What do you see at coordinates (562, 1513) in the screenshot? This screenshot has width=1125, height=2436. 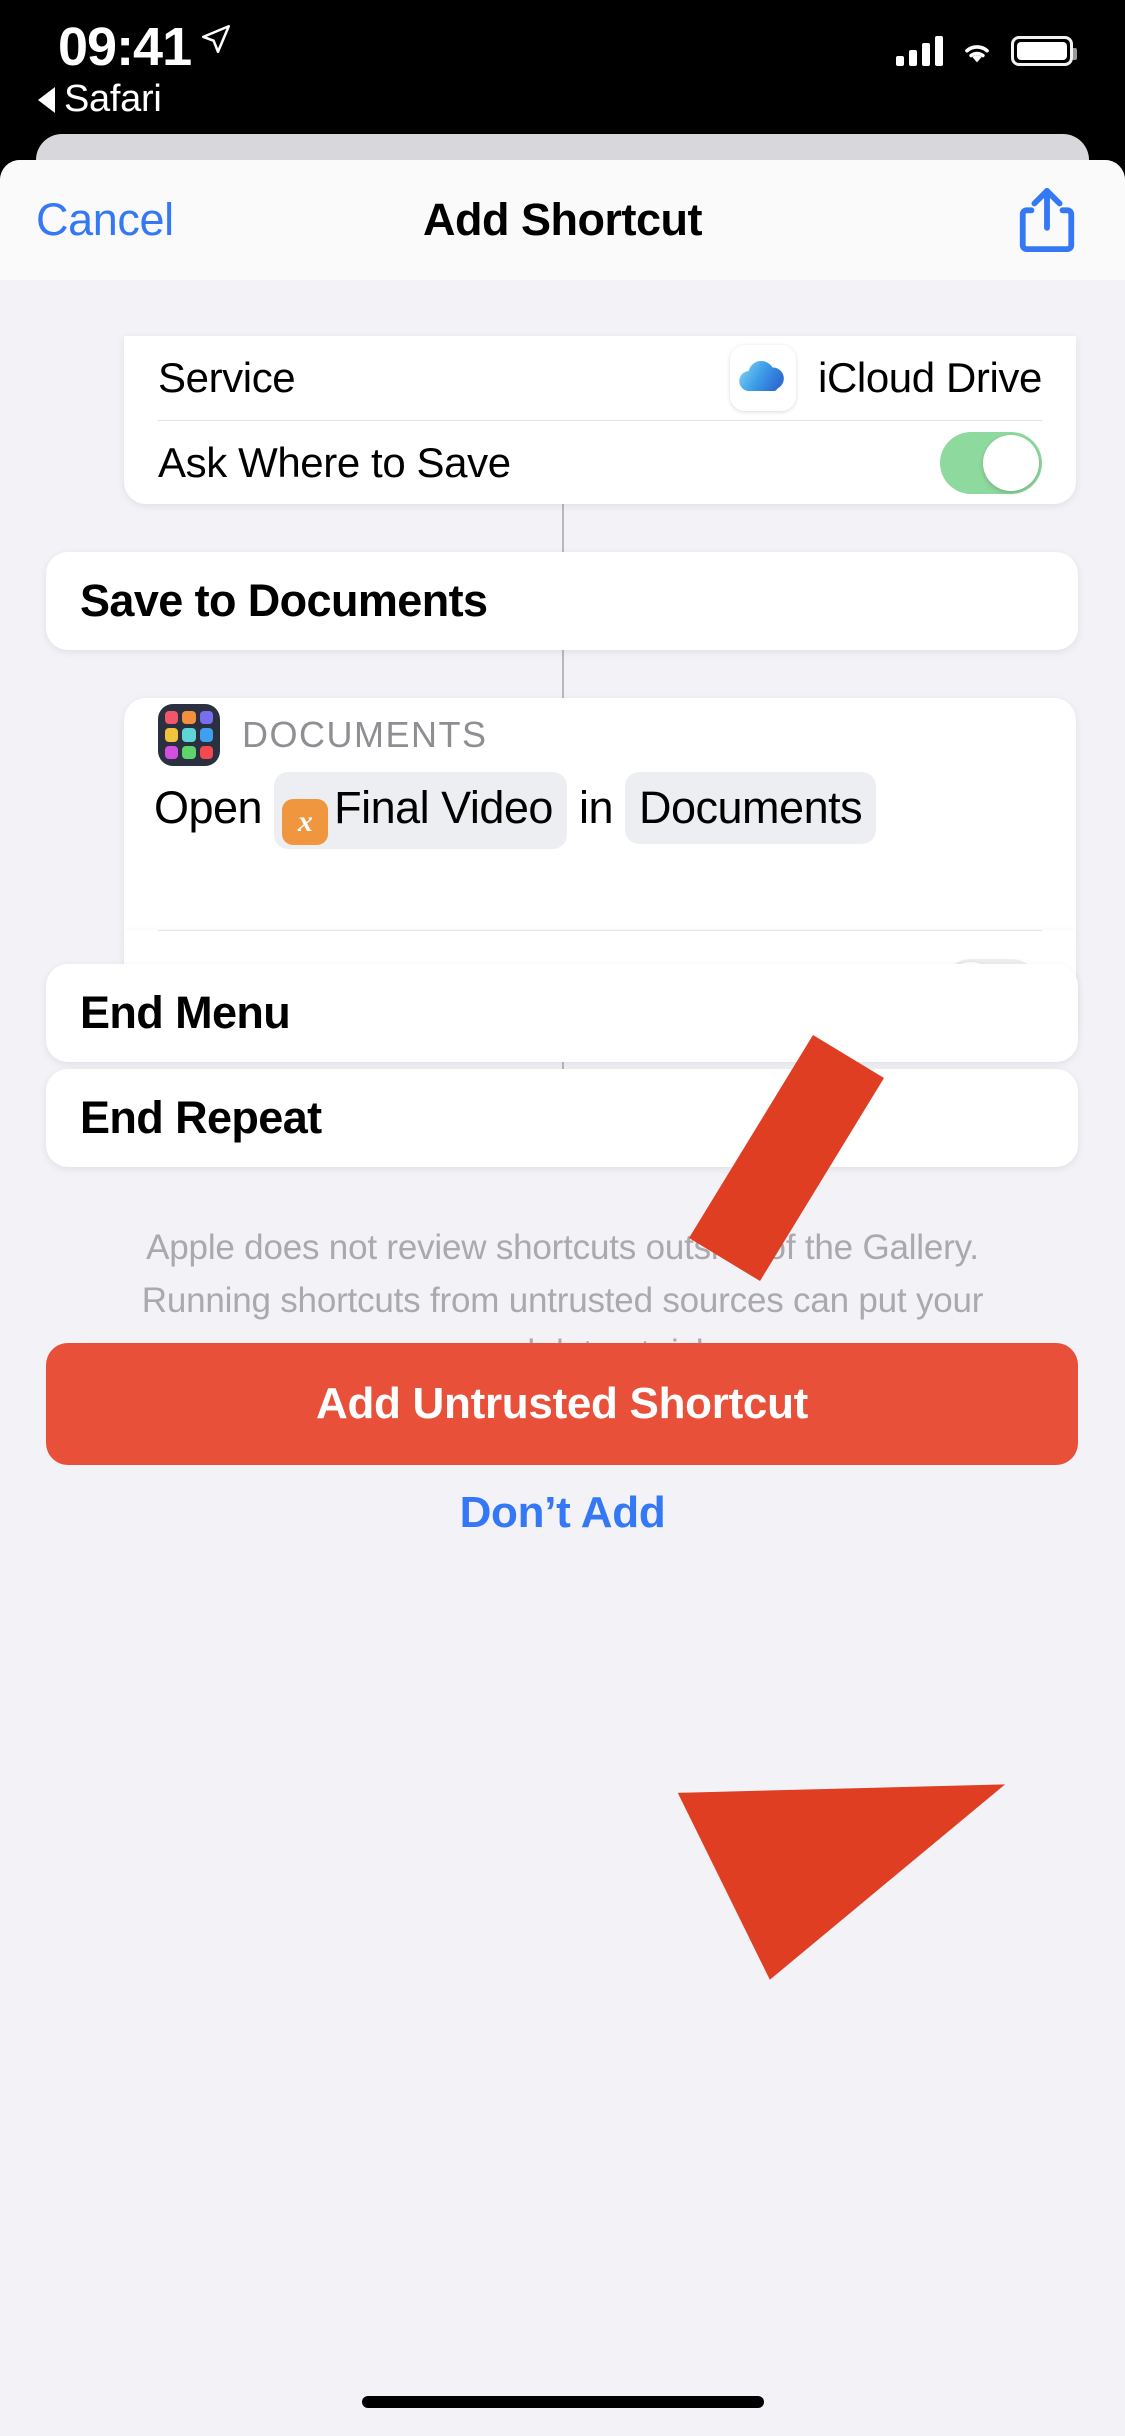 I see `dont-add-button: Don’t Add` at bounding box center [562, 1513].